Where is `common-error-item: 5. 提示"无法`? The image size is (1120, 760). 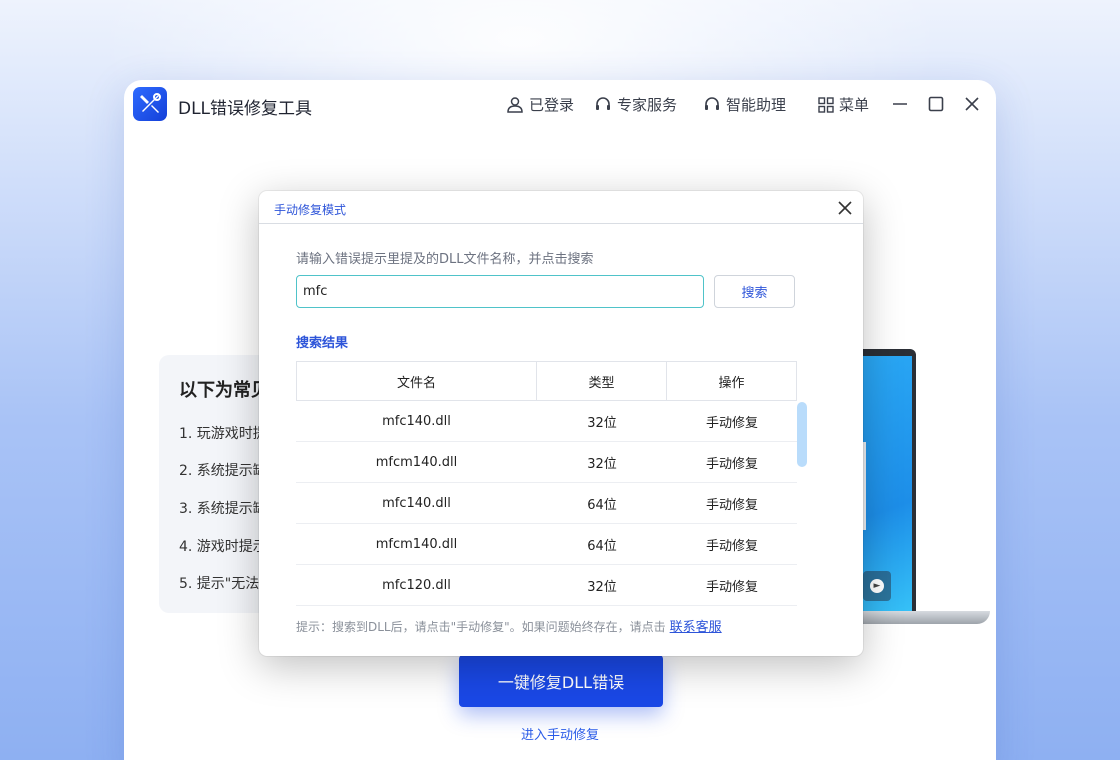
common-error-item: 5. 提示"无法 is located at coordinates (219, 584).